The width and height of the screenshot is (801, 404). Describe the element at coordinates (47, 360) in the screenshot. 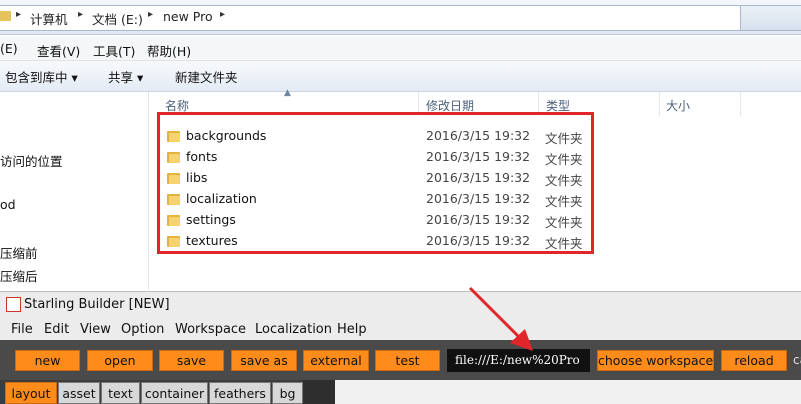

I see `new-button: new` at that location.